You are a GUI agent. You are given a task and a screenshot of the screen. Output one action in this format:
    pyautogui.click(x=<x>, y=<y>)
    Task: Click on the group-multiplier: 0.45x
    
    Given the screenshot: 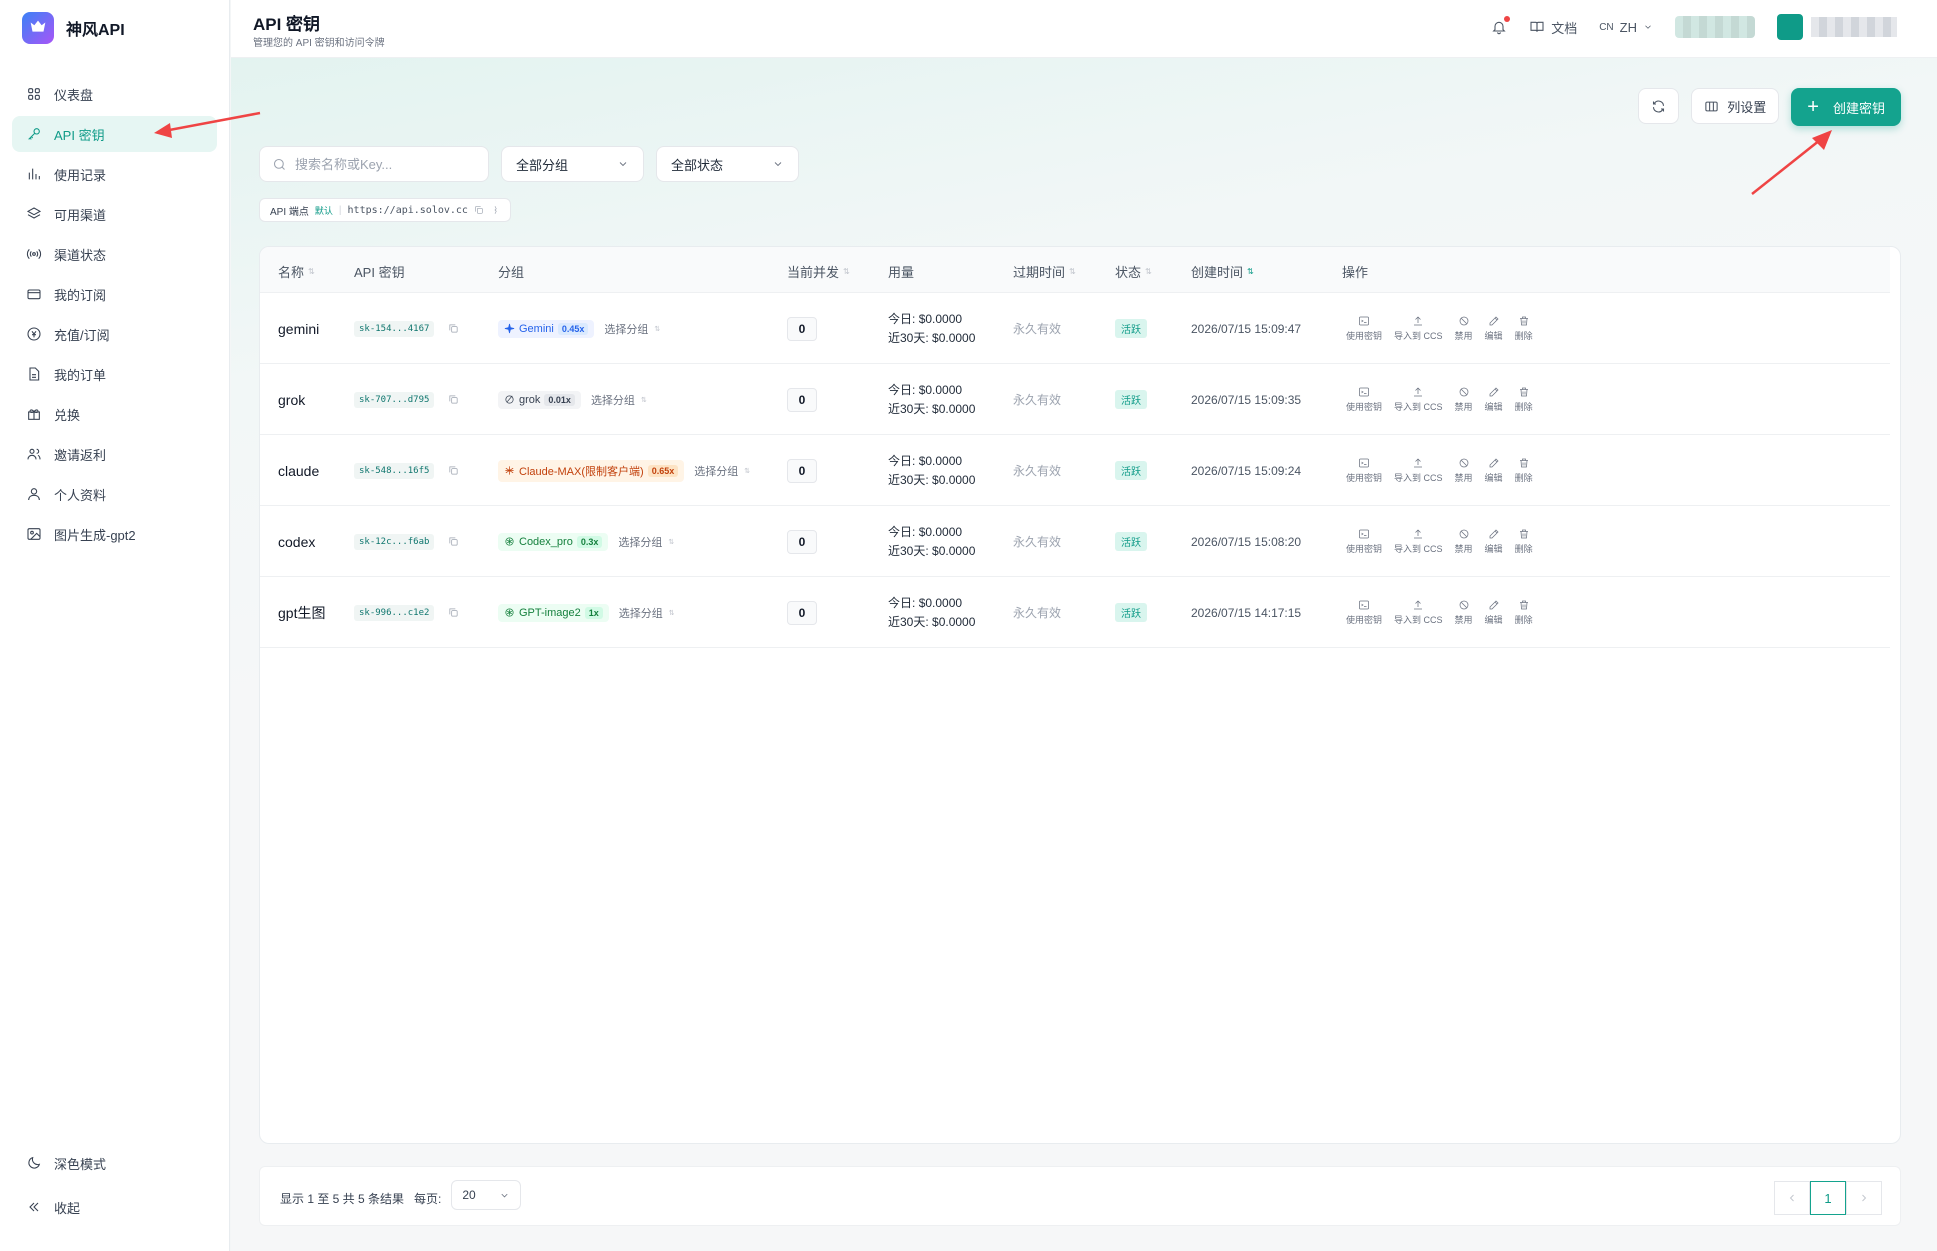 What is the action you would take?
    pyautogui.click(x=573, y=328)
    